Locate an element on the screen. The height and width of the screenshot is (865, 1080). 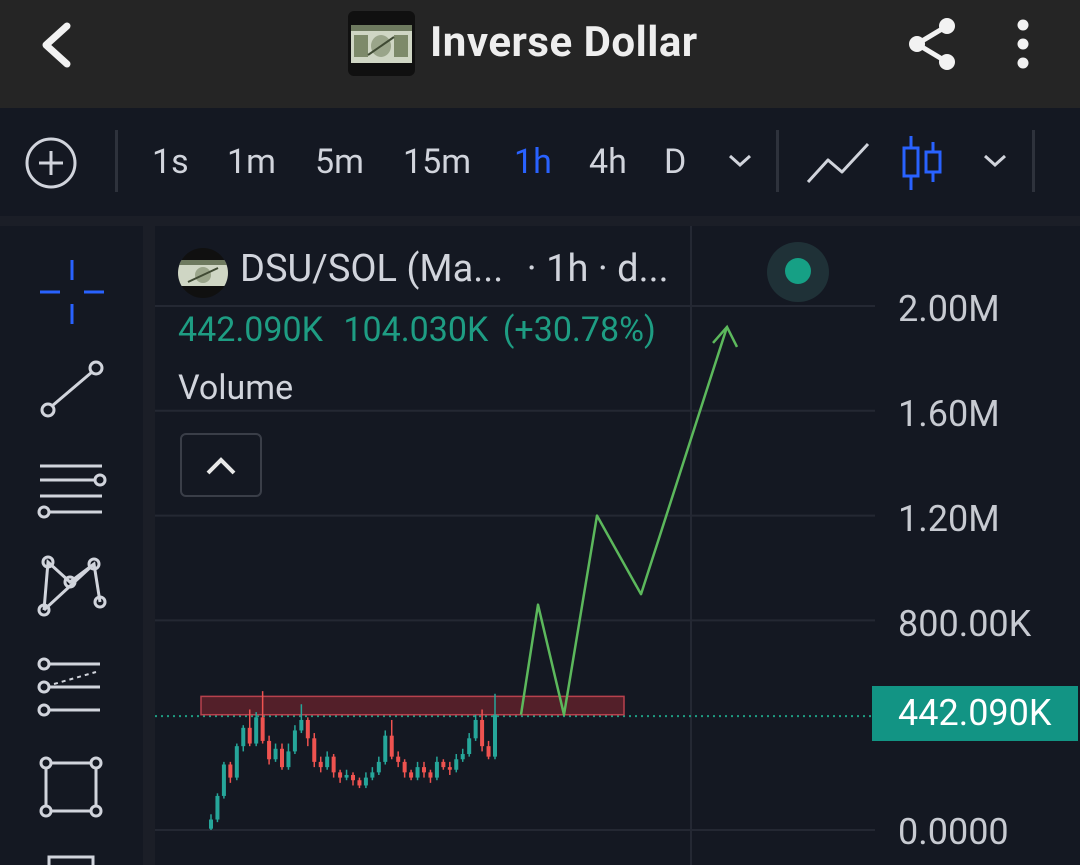
market-status-dot is located at coordinates (798, 271).